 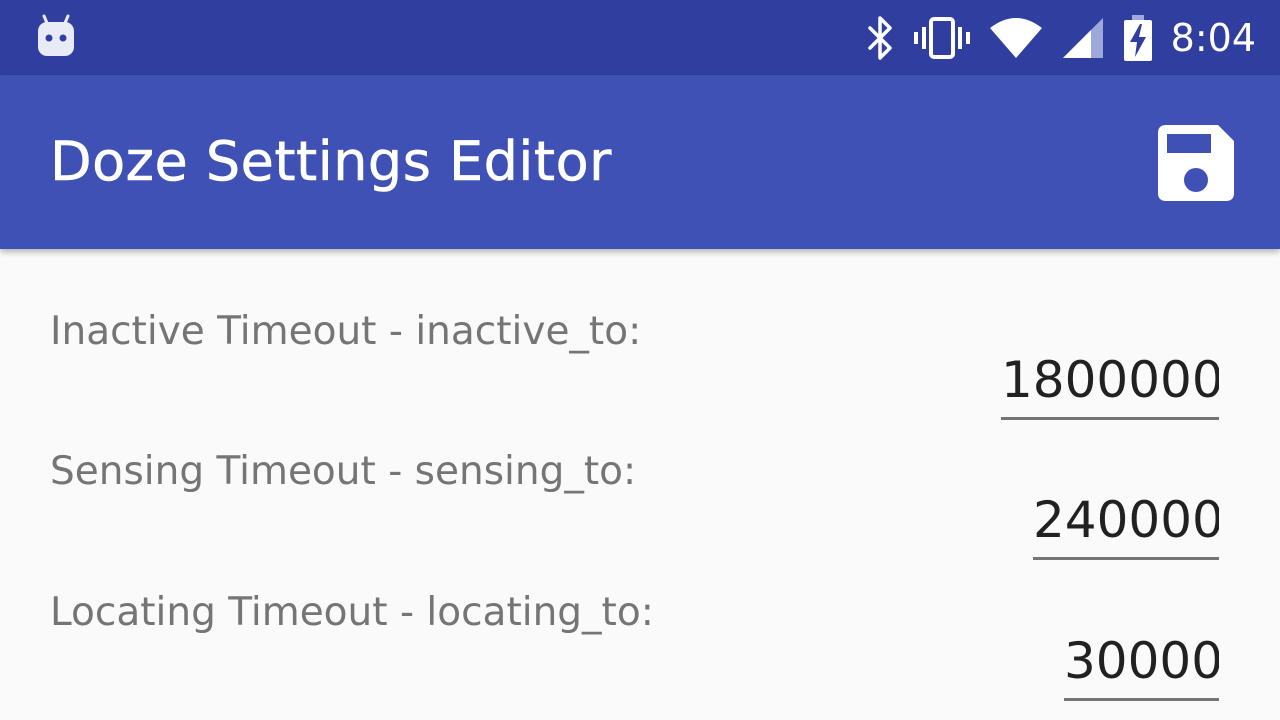 What do you see at coordinates (1060, 38) in the screenshot?
I see `status-icons: 8:04` at bounding box center [1060, 38].